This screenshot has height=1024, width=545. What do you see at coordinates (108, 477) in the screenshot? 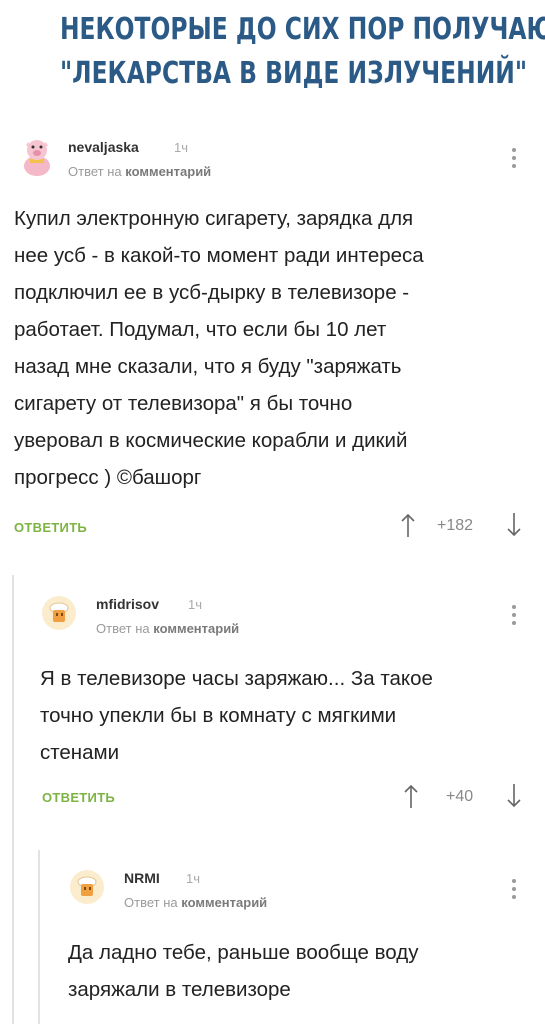
I see `comment-line: прогресс ) ©башорг` at bounding box center [108, 477].